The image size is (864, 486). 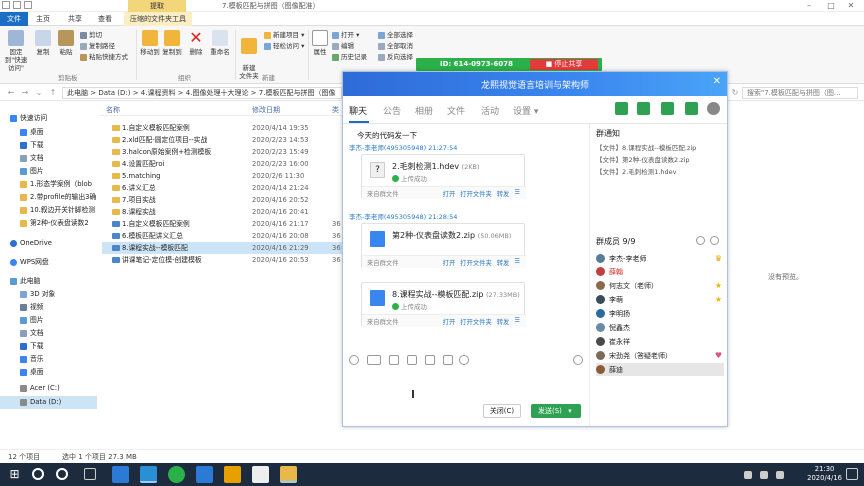 I want to click on nav-folder: 1.形态学案例（blob, so click(x=48, y=184).